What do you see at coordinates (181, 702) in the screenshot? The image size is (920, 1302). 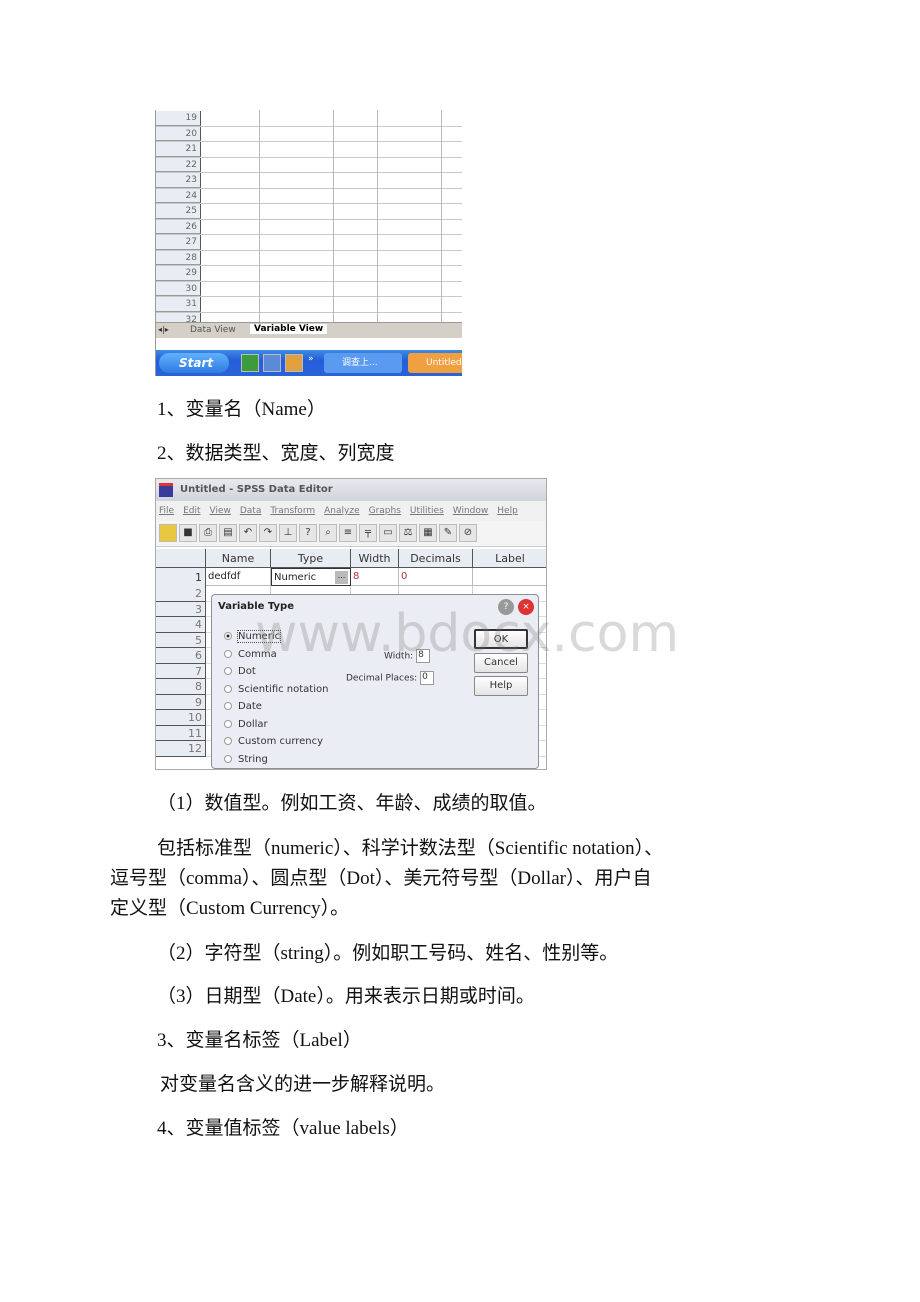 I see `row-number: 9` at bounding box center [181, 702].